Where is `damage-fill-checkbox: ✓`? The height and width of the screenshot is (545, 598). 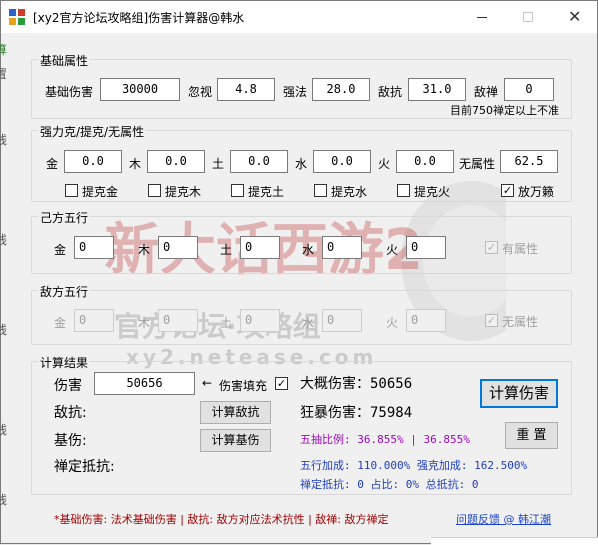
damage-fill-checkbox: ✓ is located at coordinates (281, 383).